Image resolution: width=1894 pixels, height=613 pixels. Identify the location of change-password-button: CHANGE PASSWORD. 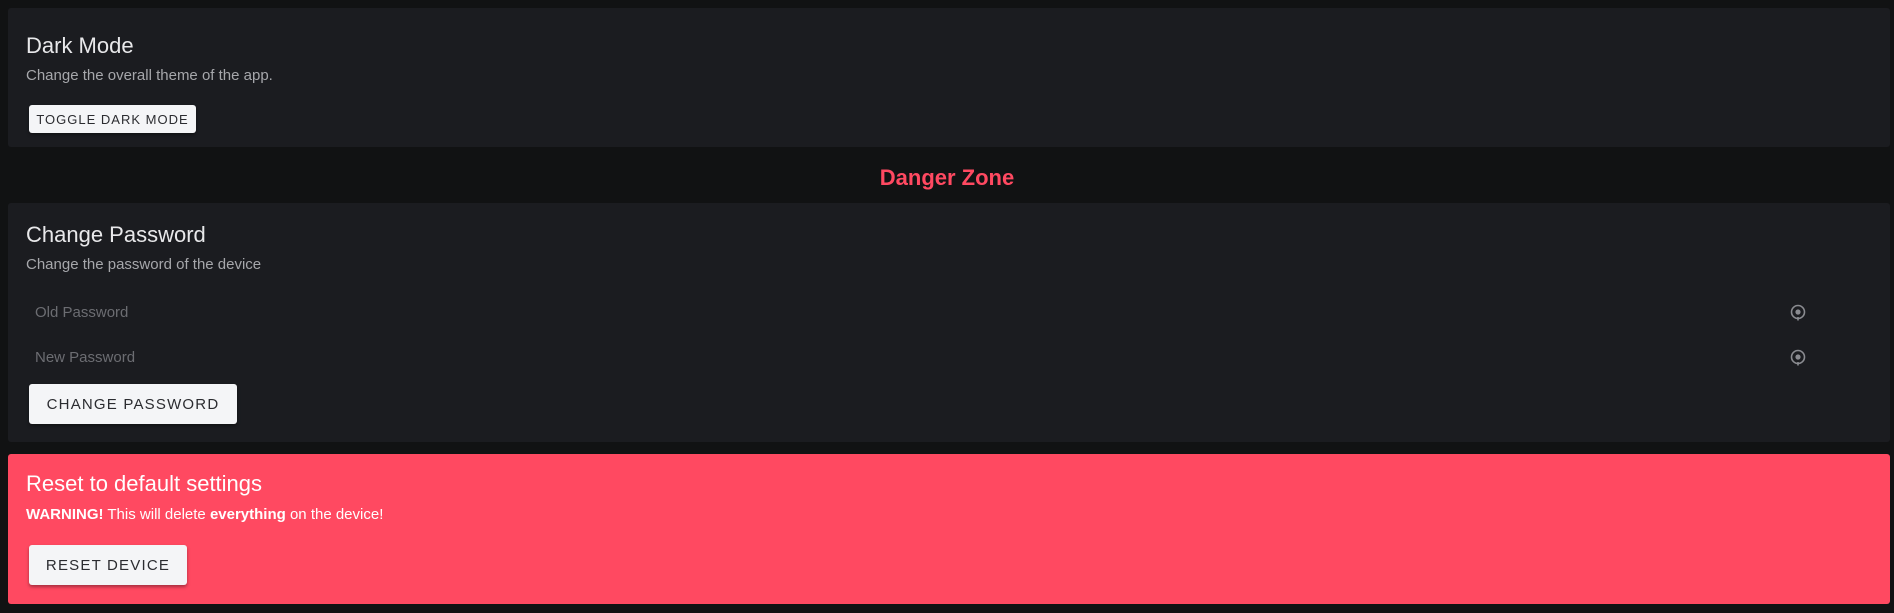
(133, 404).